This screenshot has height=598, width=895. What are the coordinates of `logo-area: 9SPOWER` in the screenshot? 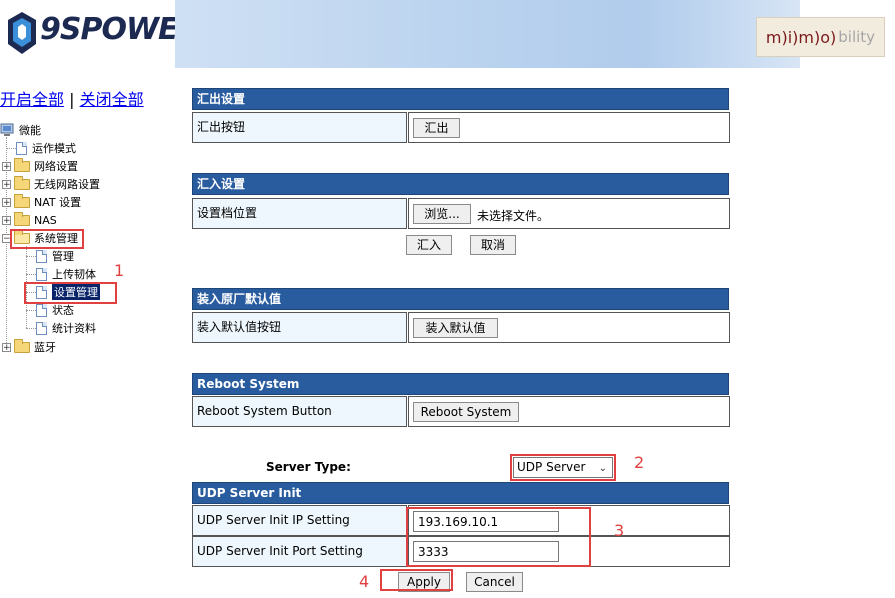 It's located at (100, 34).